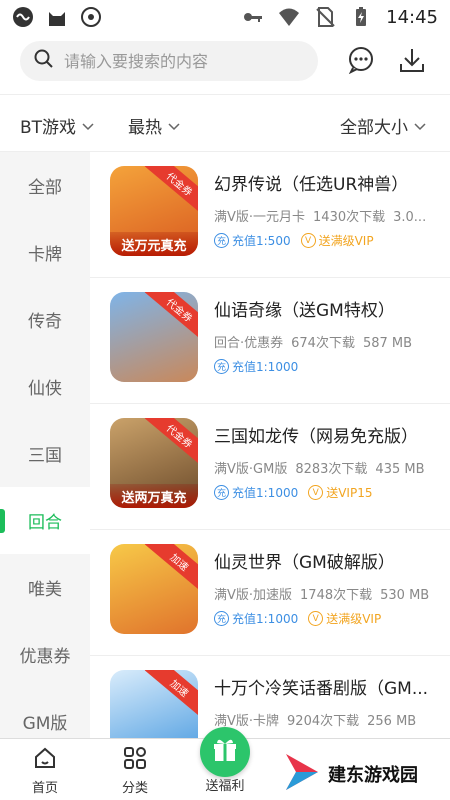 This screenshot has width=450, height=800. Describe the element at coordinates (179, 61) in the screenshot. I see `search-input` at that location.